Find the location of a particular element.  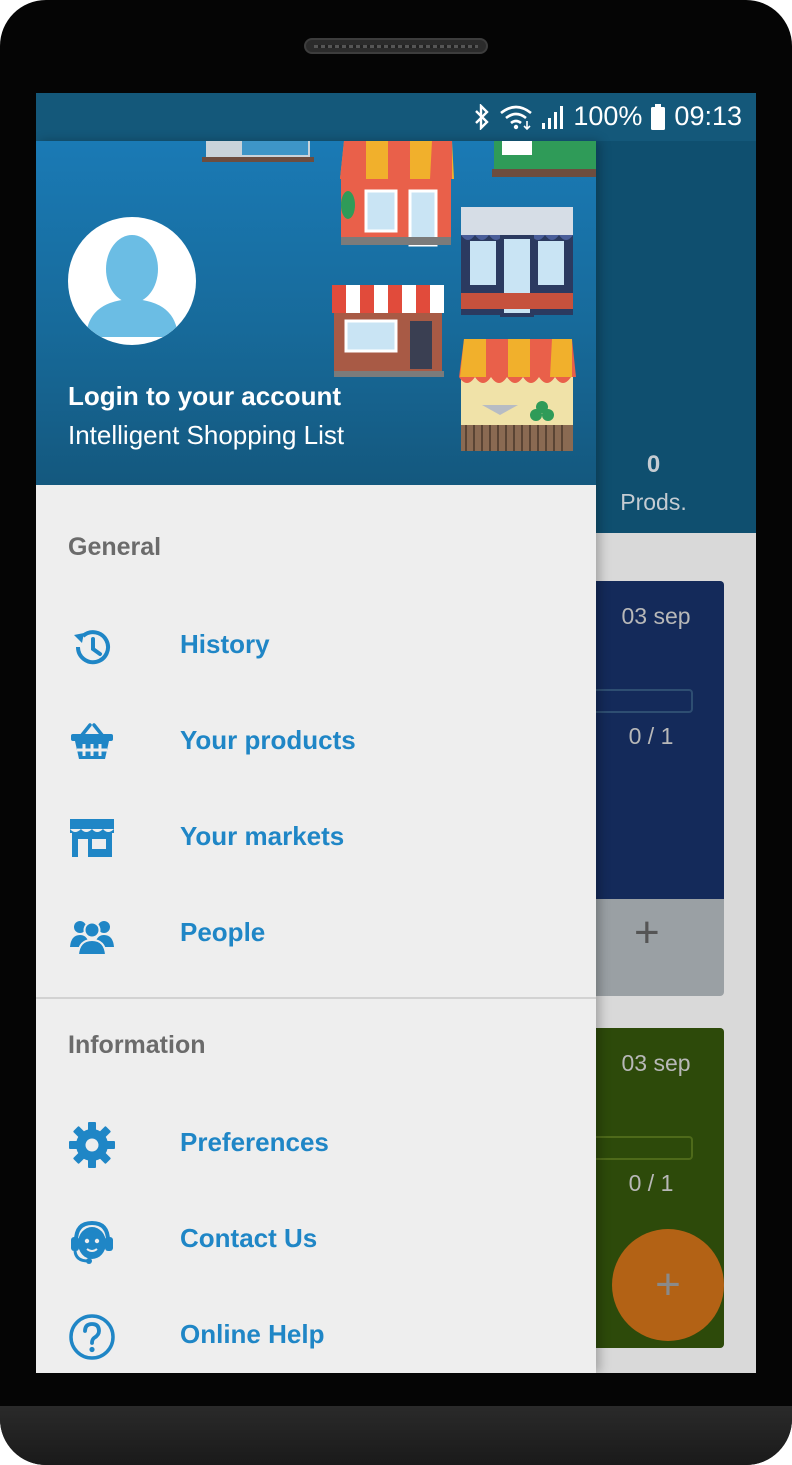

battery-icon is located at coordinates (658, 116).